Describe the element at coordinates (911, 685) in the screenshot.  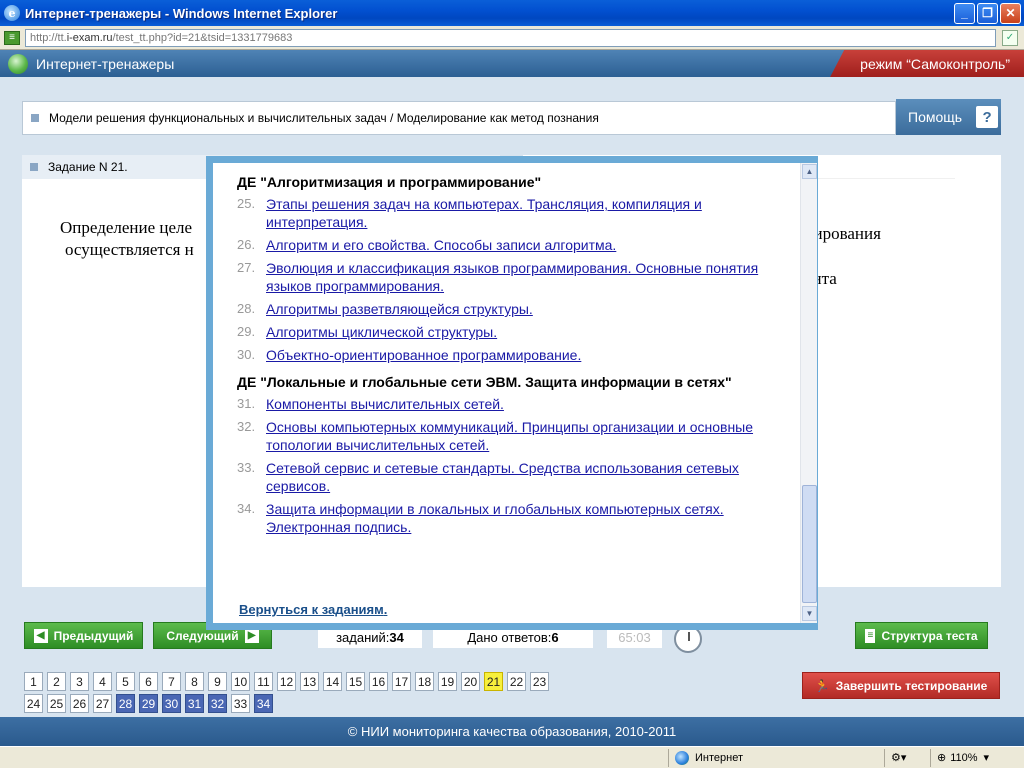
I see `finish-test-label: Завершить тестирование` at that location.